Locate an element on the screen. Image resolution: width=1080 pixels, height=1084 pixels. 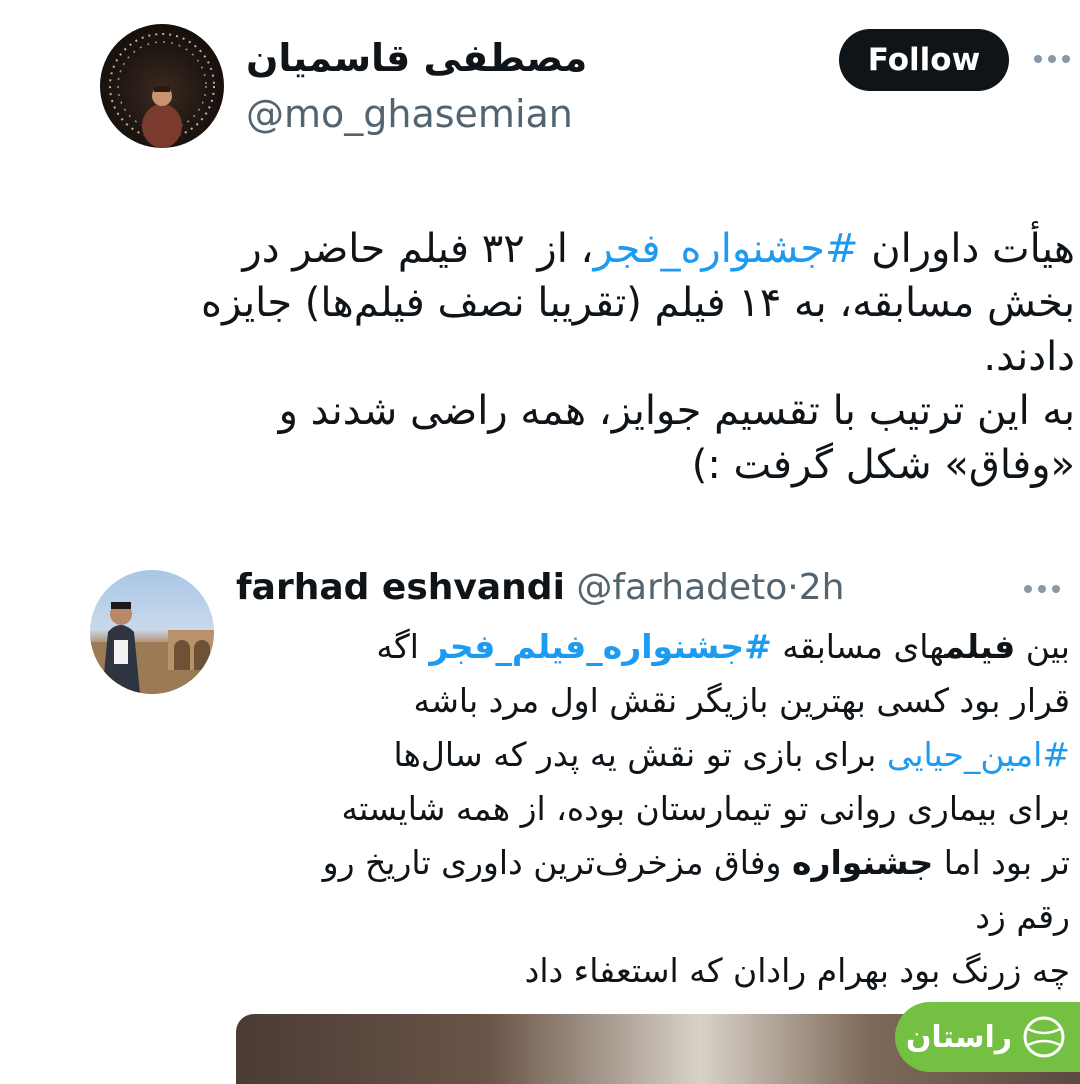
watermark-badge: راستان is located at coordinates (987, 1037).